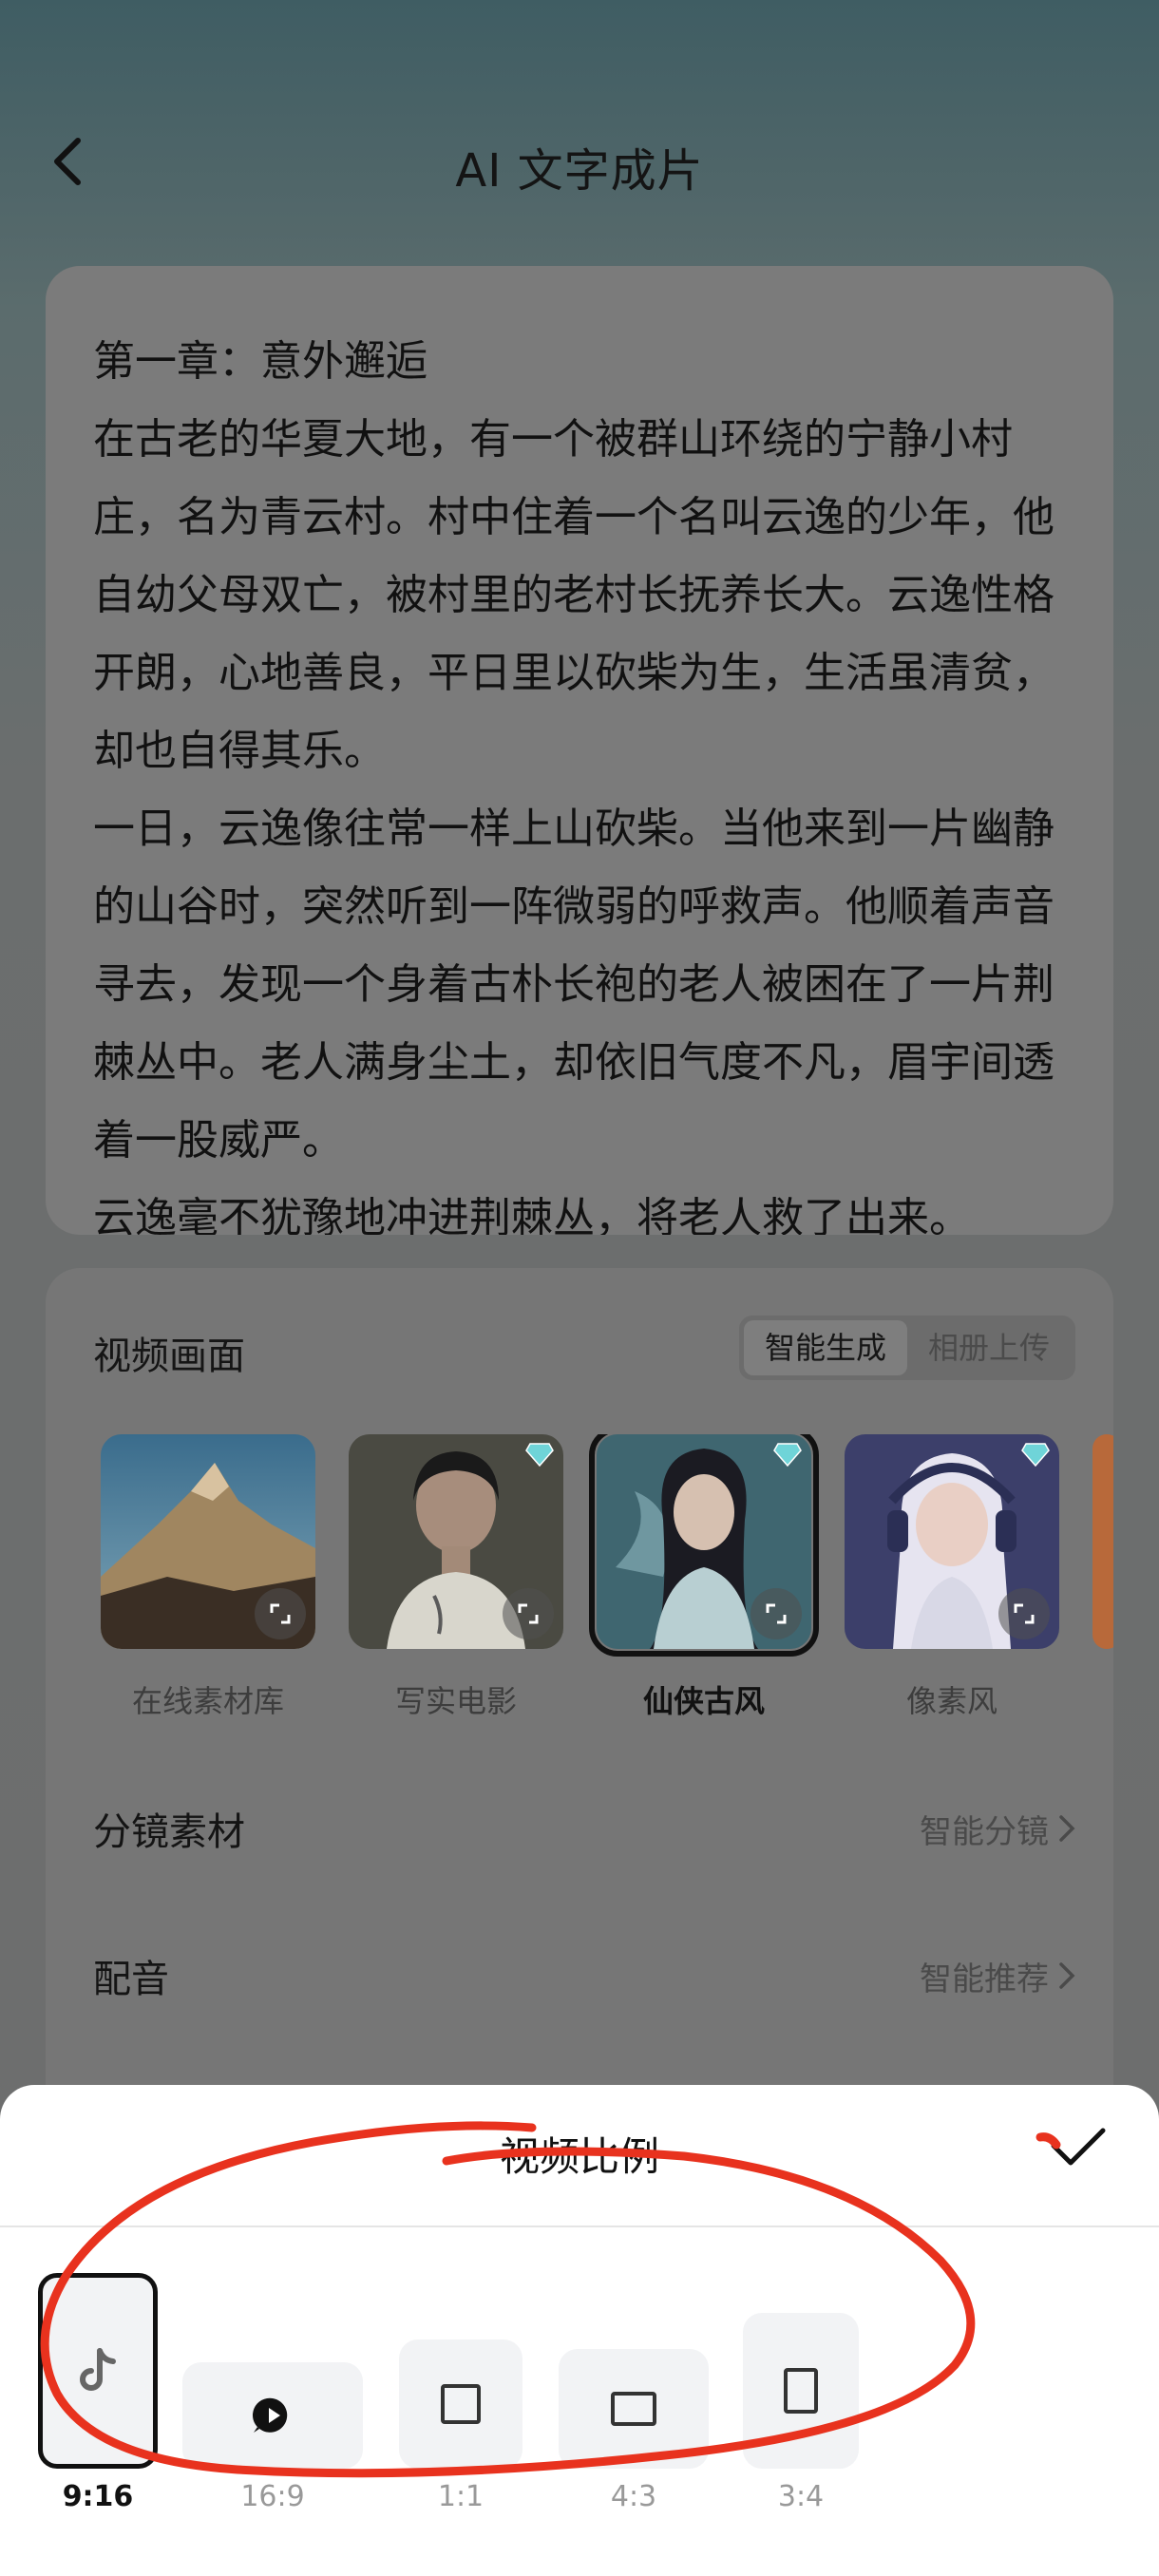  I want to click on tab-smart-generate: 智能生成, so click(825, 1347).